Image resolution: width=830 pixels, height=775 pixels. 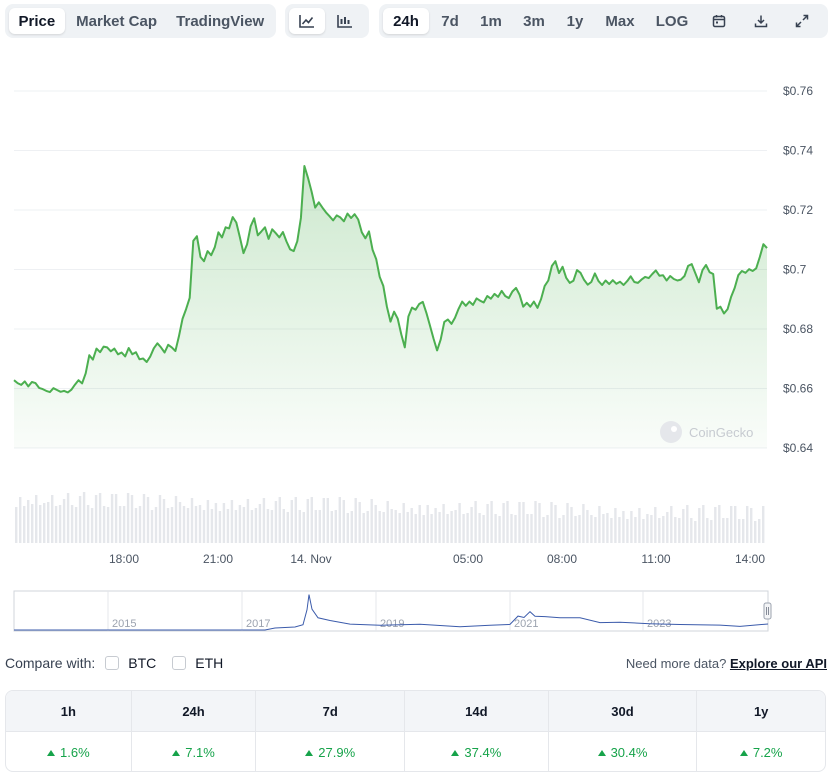 I want to click on price-axis: $0.76 $0.74 $0.72 $0.7 $0.68 $0.66 $0.64, so click(x=798, y=269).